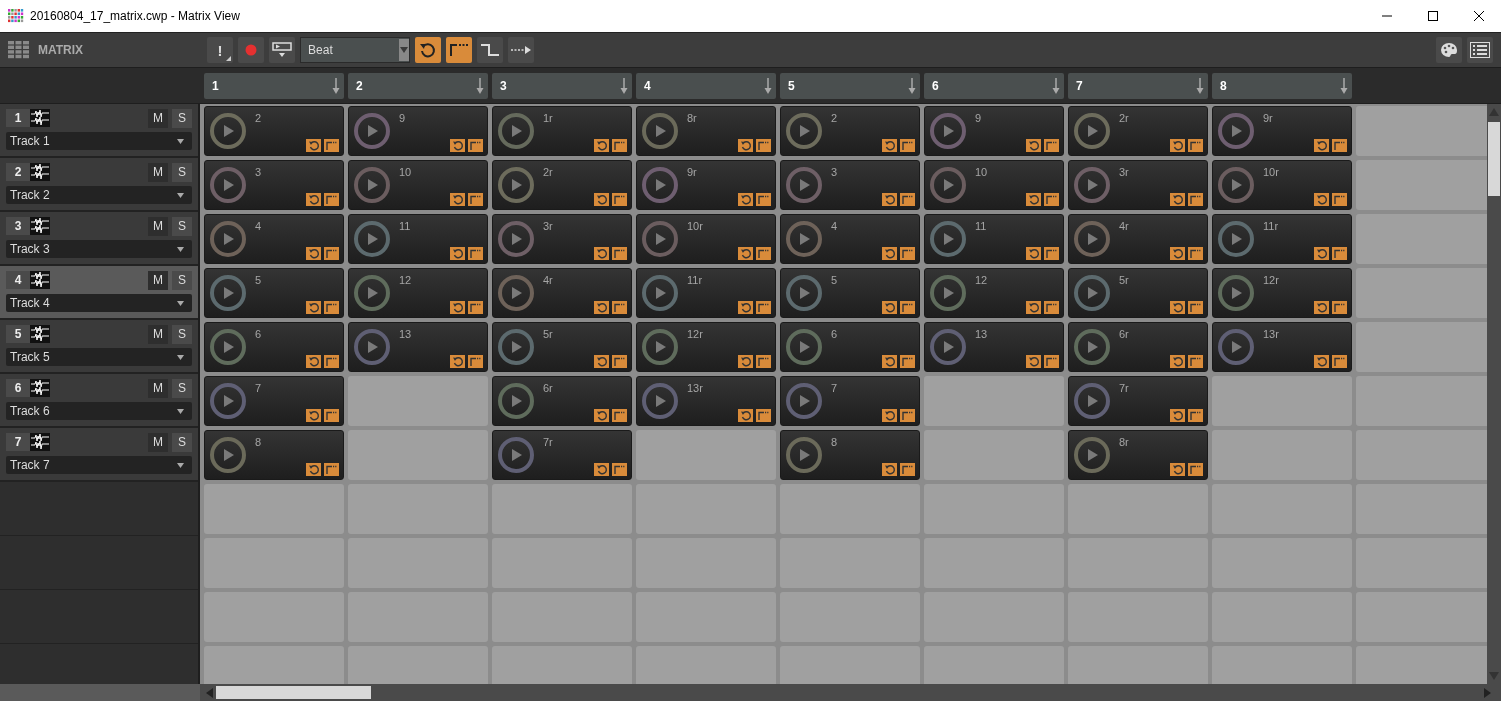 The width and height of the screenshot is (1501, 701). What do you see at coordinates (1479, 16) in the screenshot?
I see `close-icon` at bounding box center [1479, 16].